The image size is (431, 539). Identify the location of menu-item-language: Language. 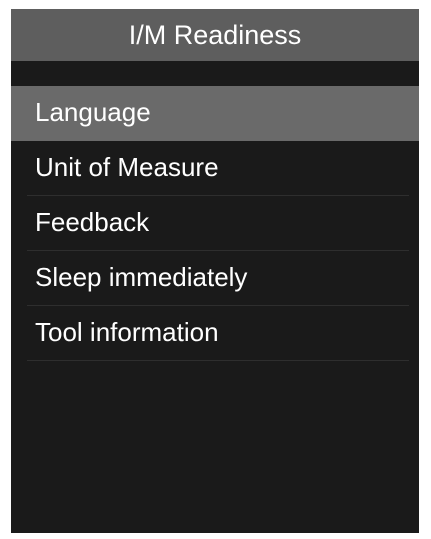
(215, 113).